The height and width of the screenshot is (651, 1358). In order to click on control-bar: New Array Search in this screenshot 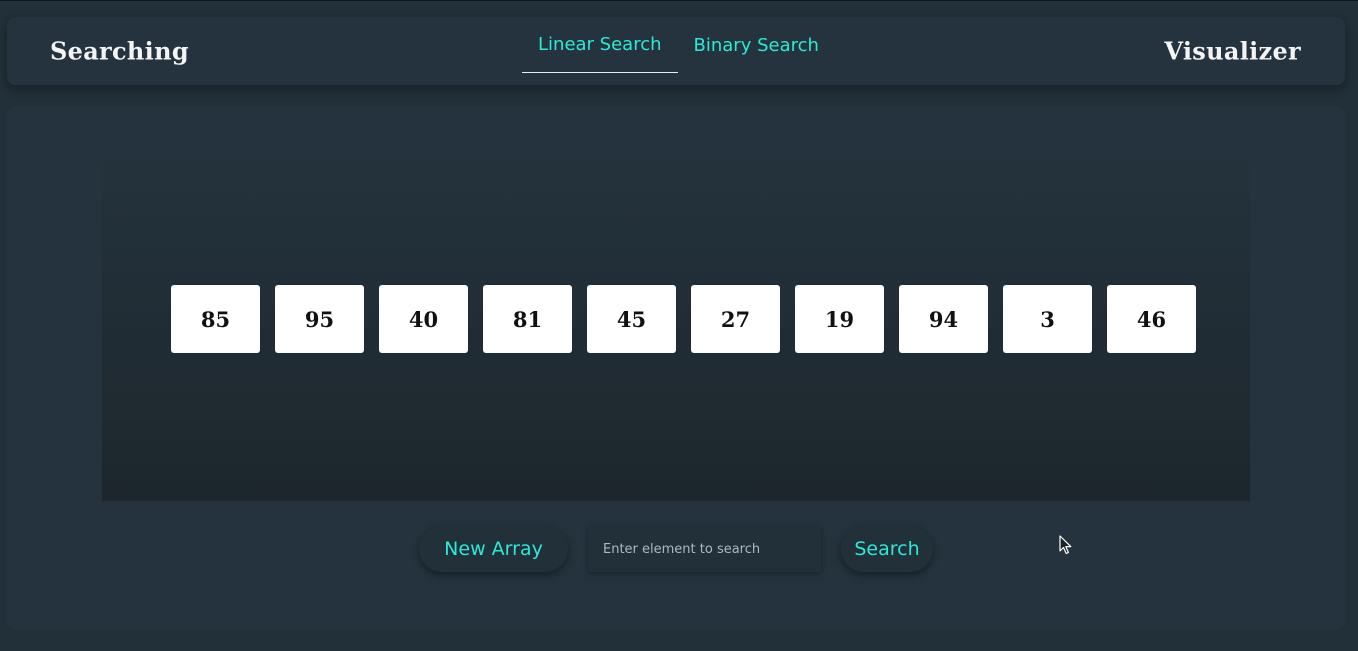, I will do `click(676, 549)`.